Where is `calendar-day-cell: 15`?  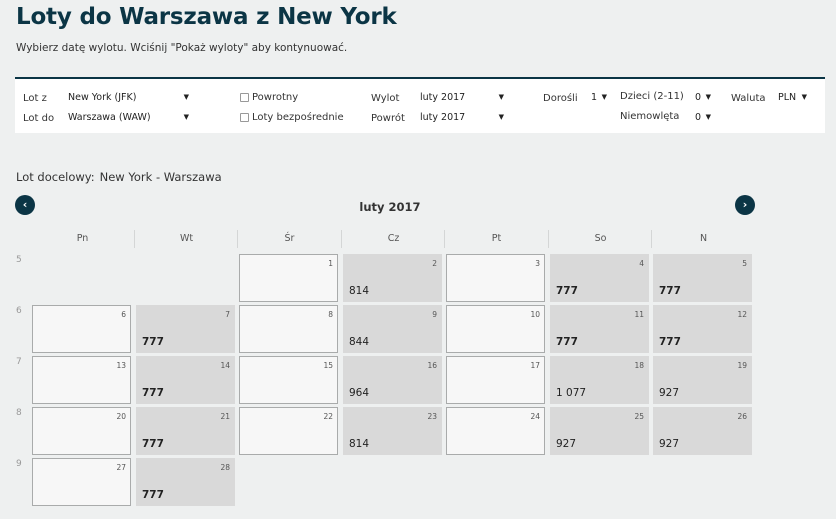 calendar-day-cell: 15 is located at coordinates (288, 380).